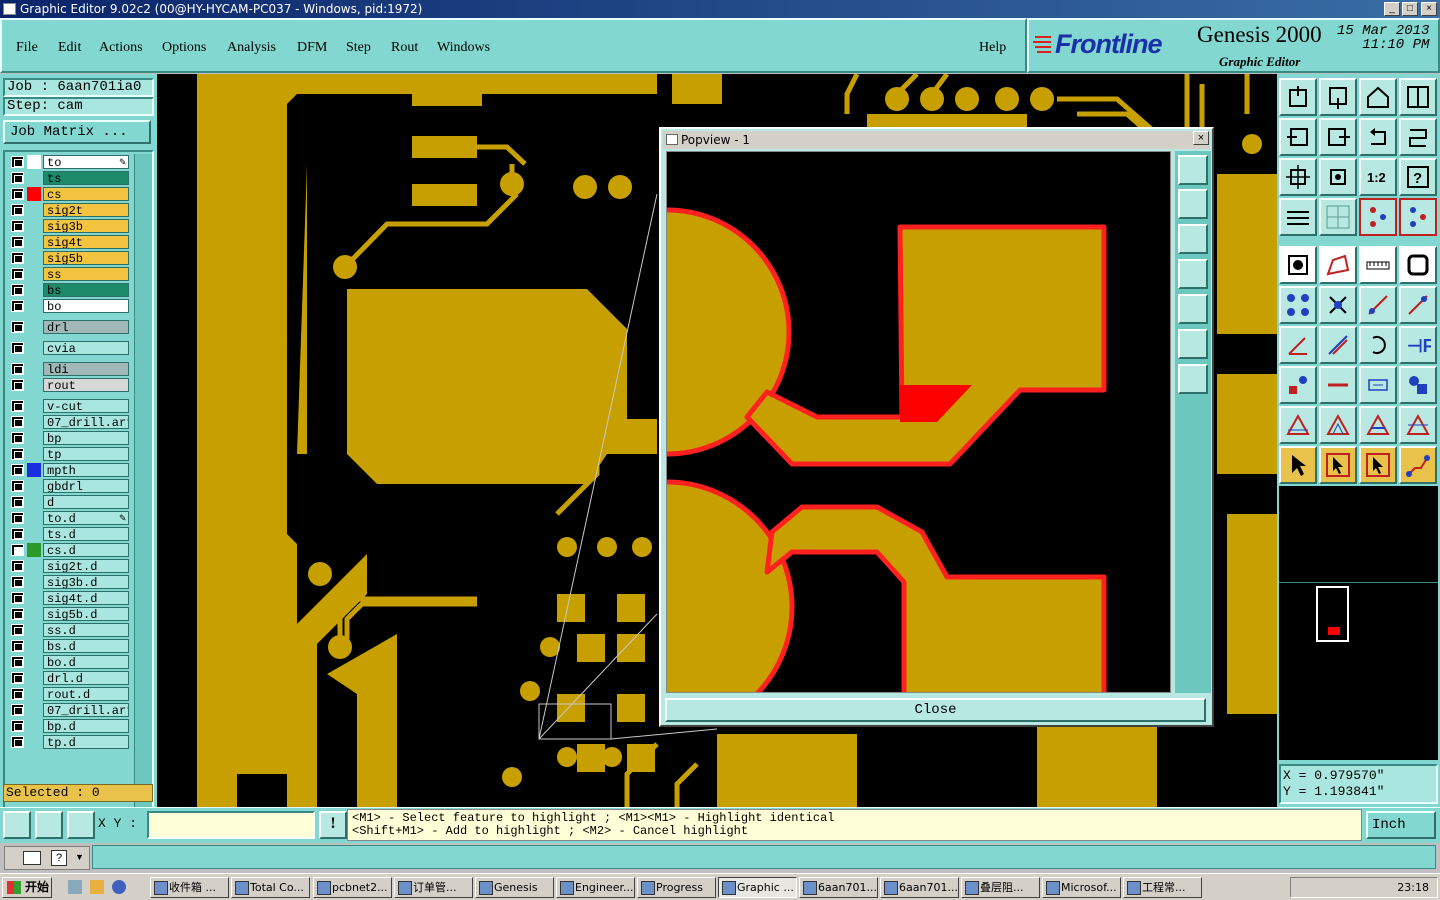 This screenshot has height=900, width=1440. What do you see at coordinates (69, 502) in the screenshot?
I see `layer-row-20: d` at bounding box center [69, 502].